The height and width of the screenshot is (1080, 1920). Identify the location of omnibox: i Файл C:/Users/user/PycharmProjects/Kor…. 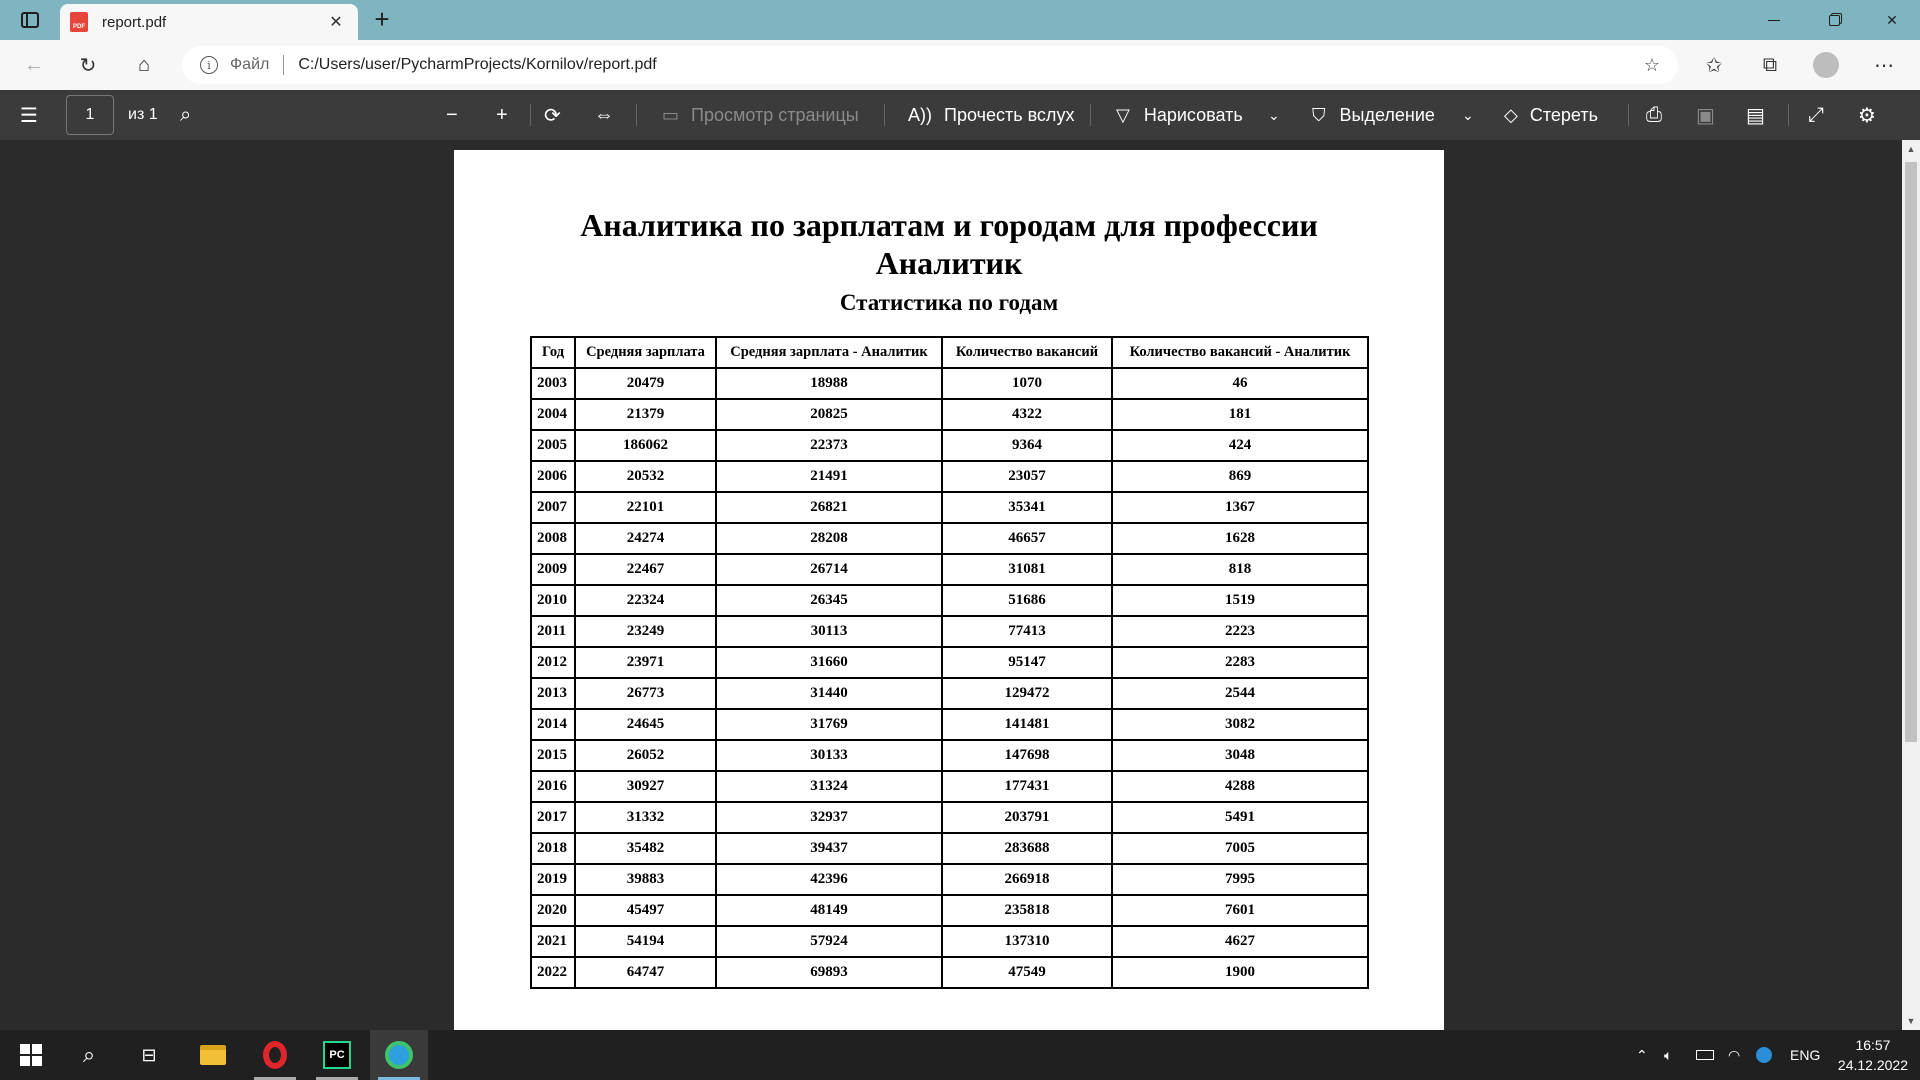
(930, 65).